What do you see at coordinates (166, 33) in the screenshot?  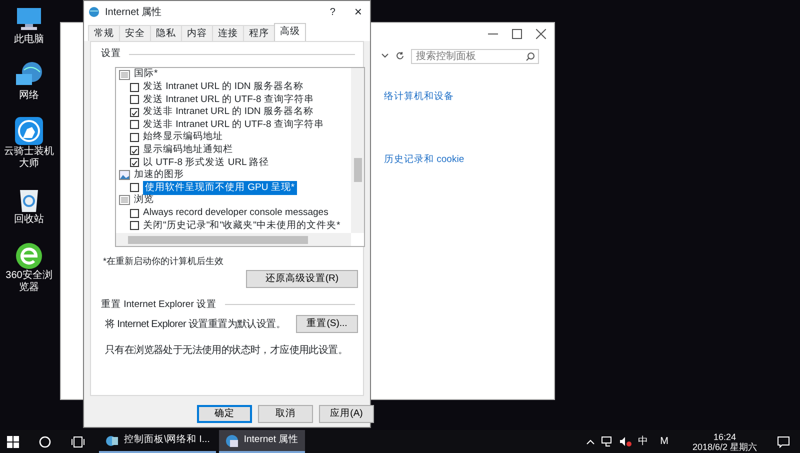 I see `tab: 隐私` at bounding box center [166, 33].